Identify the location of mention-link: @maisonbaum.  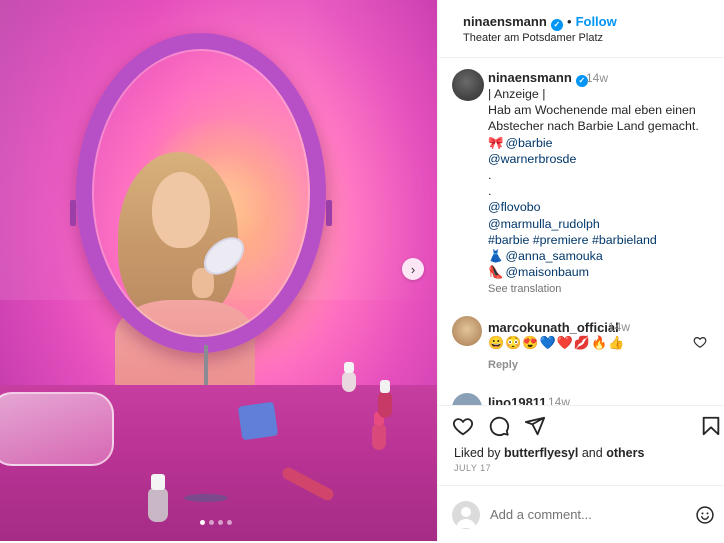
(547, 272).